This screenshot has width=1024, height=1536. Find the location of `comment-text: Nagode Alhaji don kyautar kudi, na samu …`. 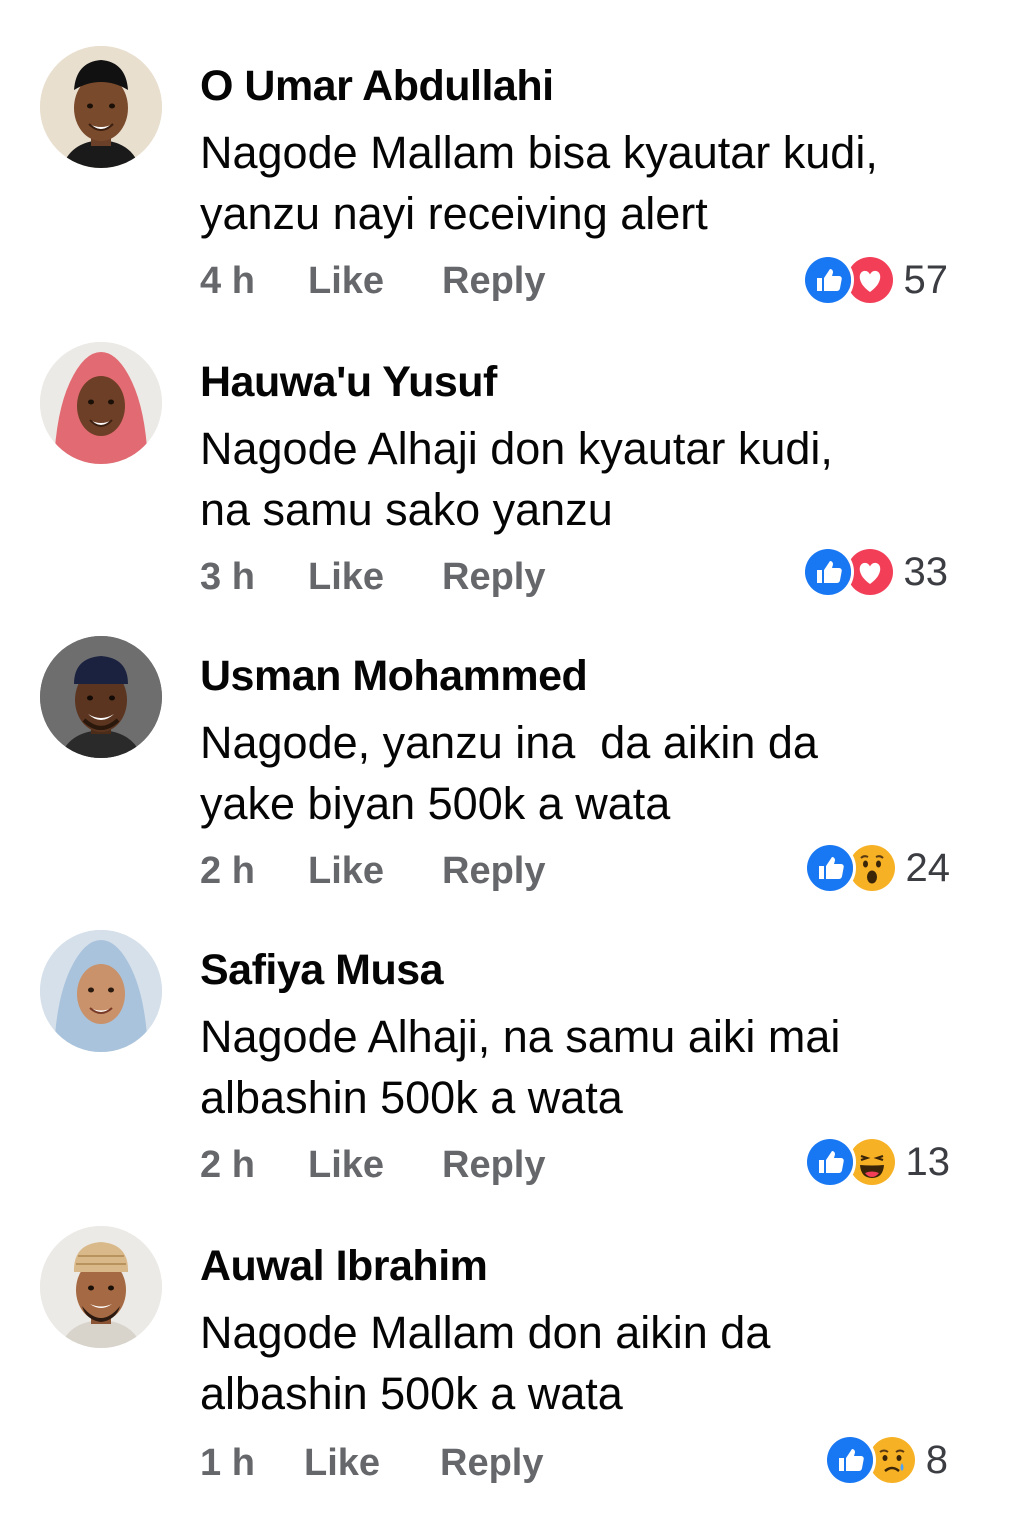

comment-text: Nagode Alhaji don kyautar kudi, na samu … is located at coordinates (590, 479).